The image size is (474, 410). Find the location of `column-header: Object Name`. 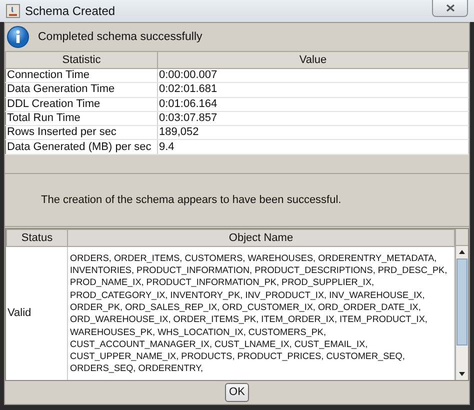

column-header: Object Name is located at coordinates (261, 237).